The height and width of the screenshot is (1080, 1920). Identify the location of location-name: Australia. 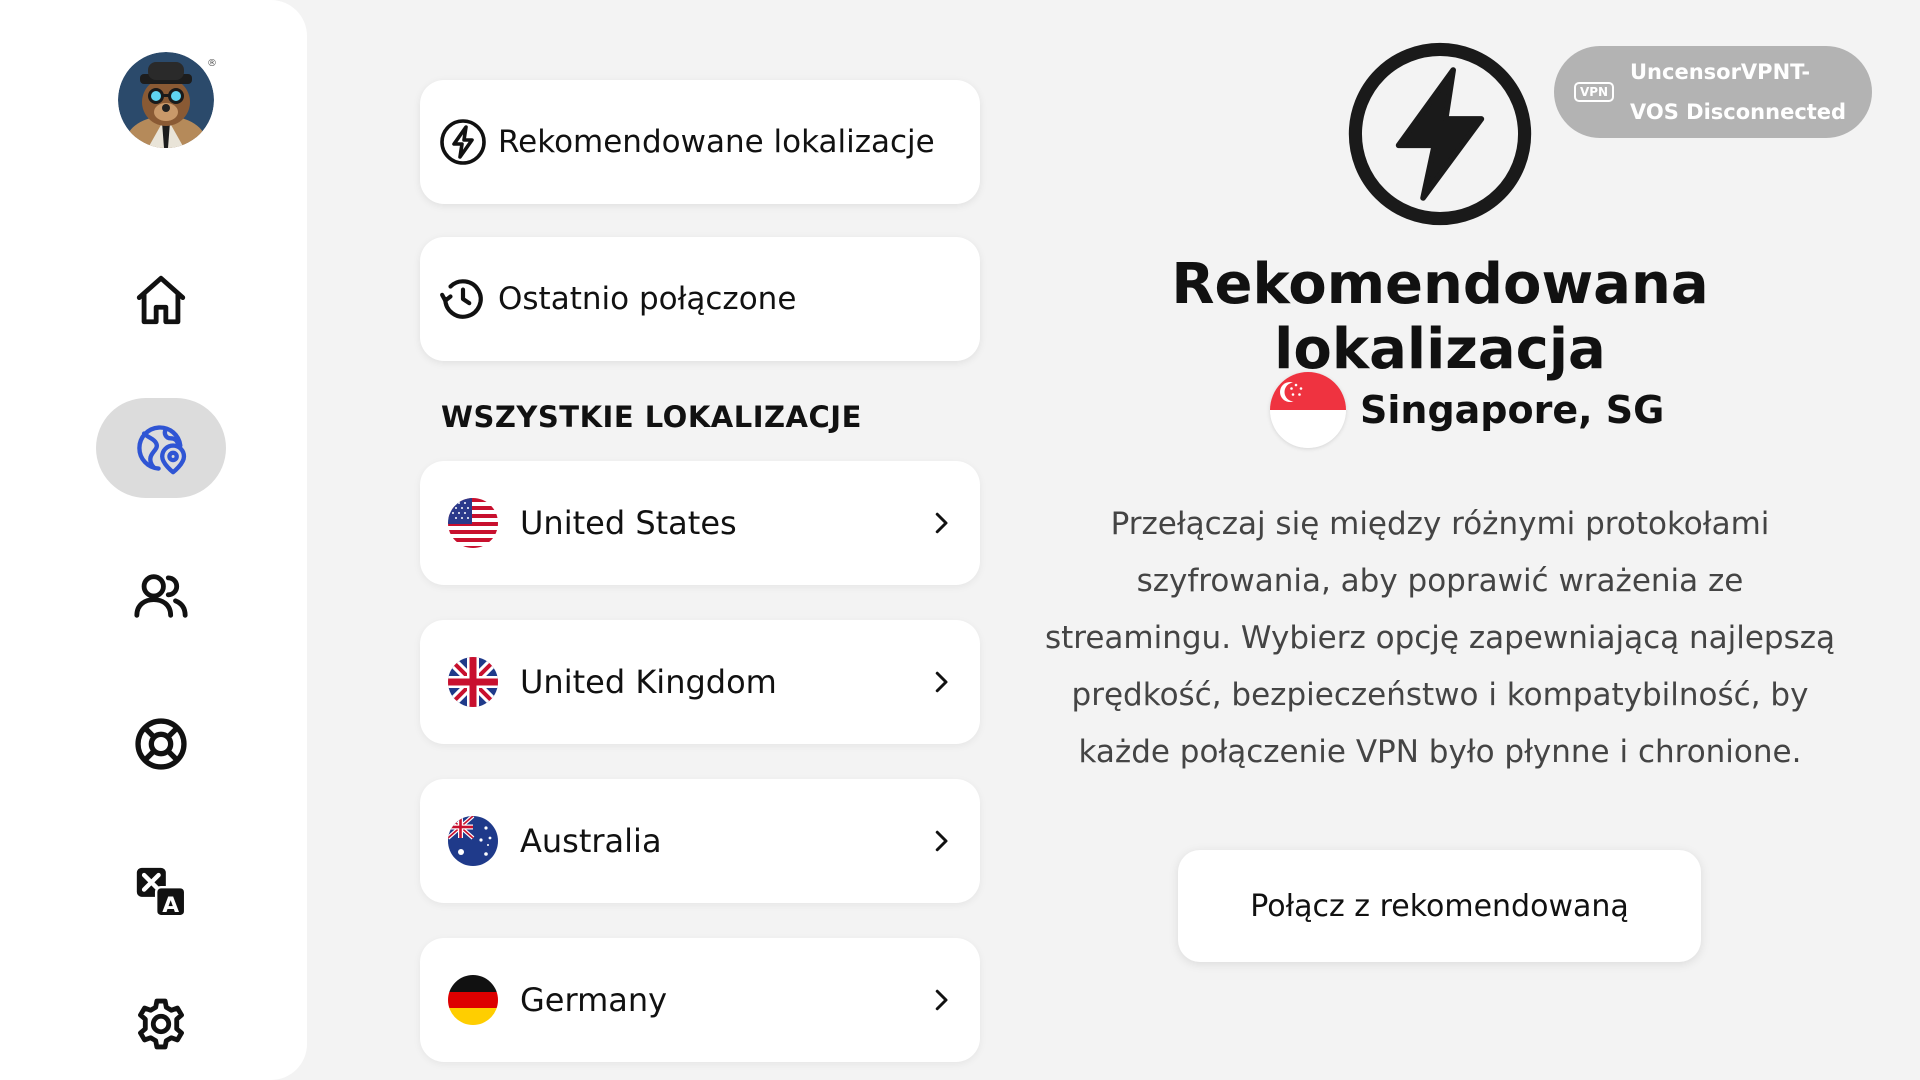
(591, 841).